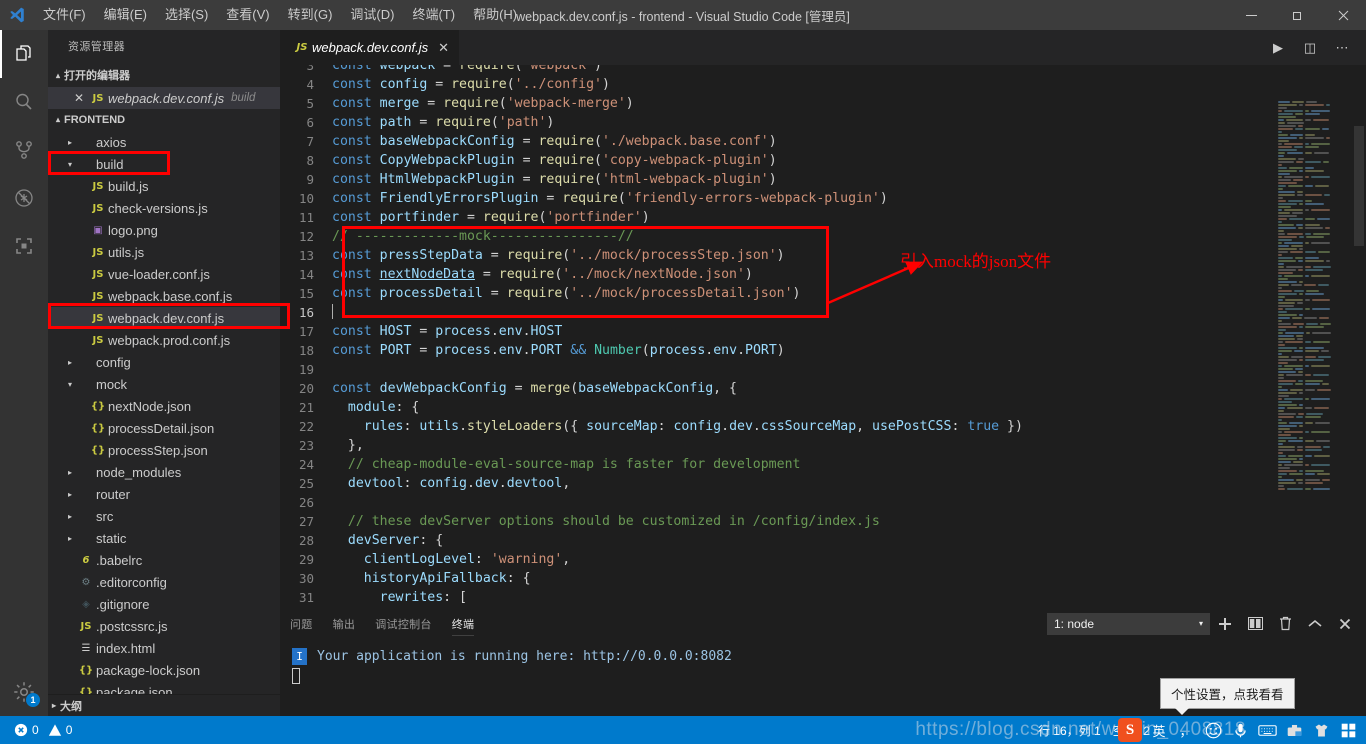 The width and height of the screenshot is (1366, 744). I want to click on tree-item-webpack-prod-conf-js: JS webpack.prod.conf.js, so click(164, 340).